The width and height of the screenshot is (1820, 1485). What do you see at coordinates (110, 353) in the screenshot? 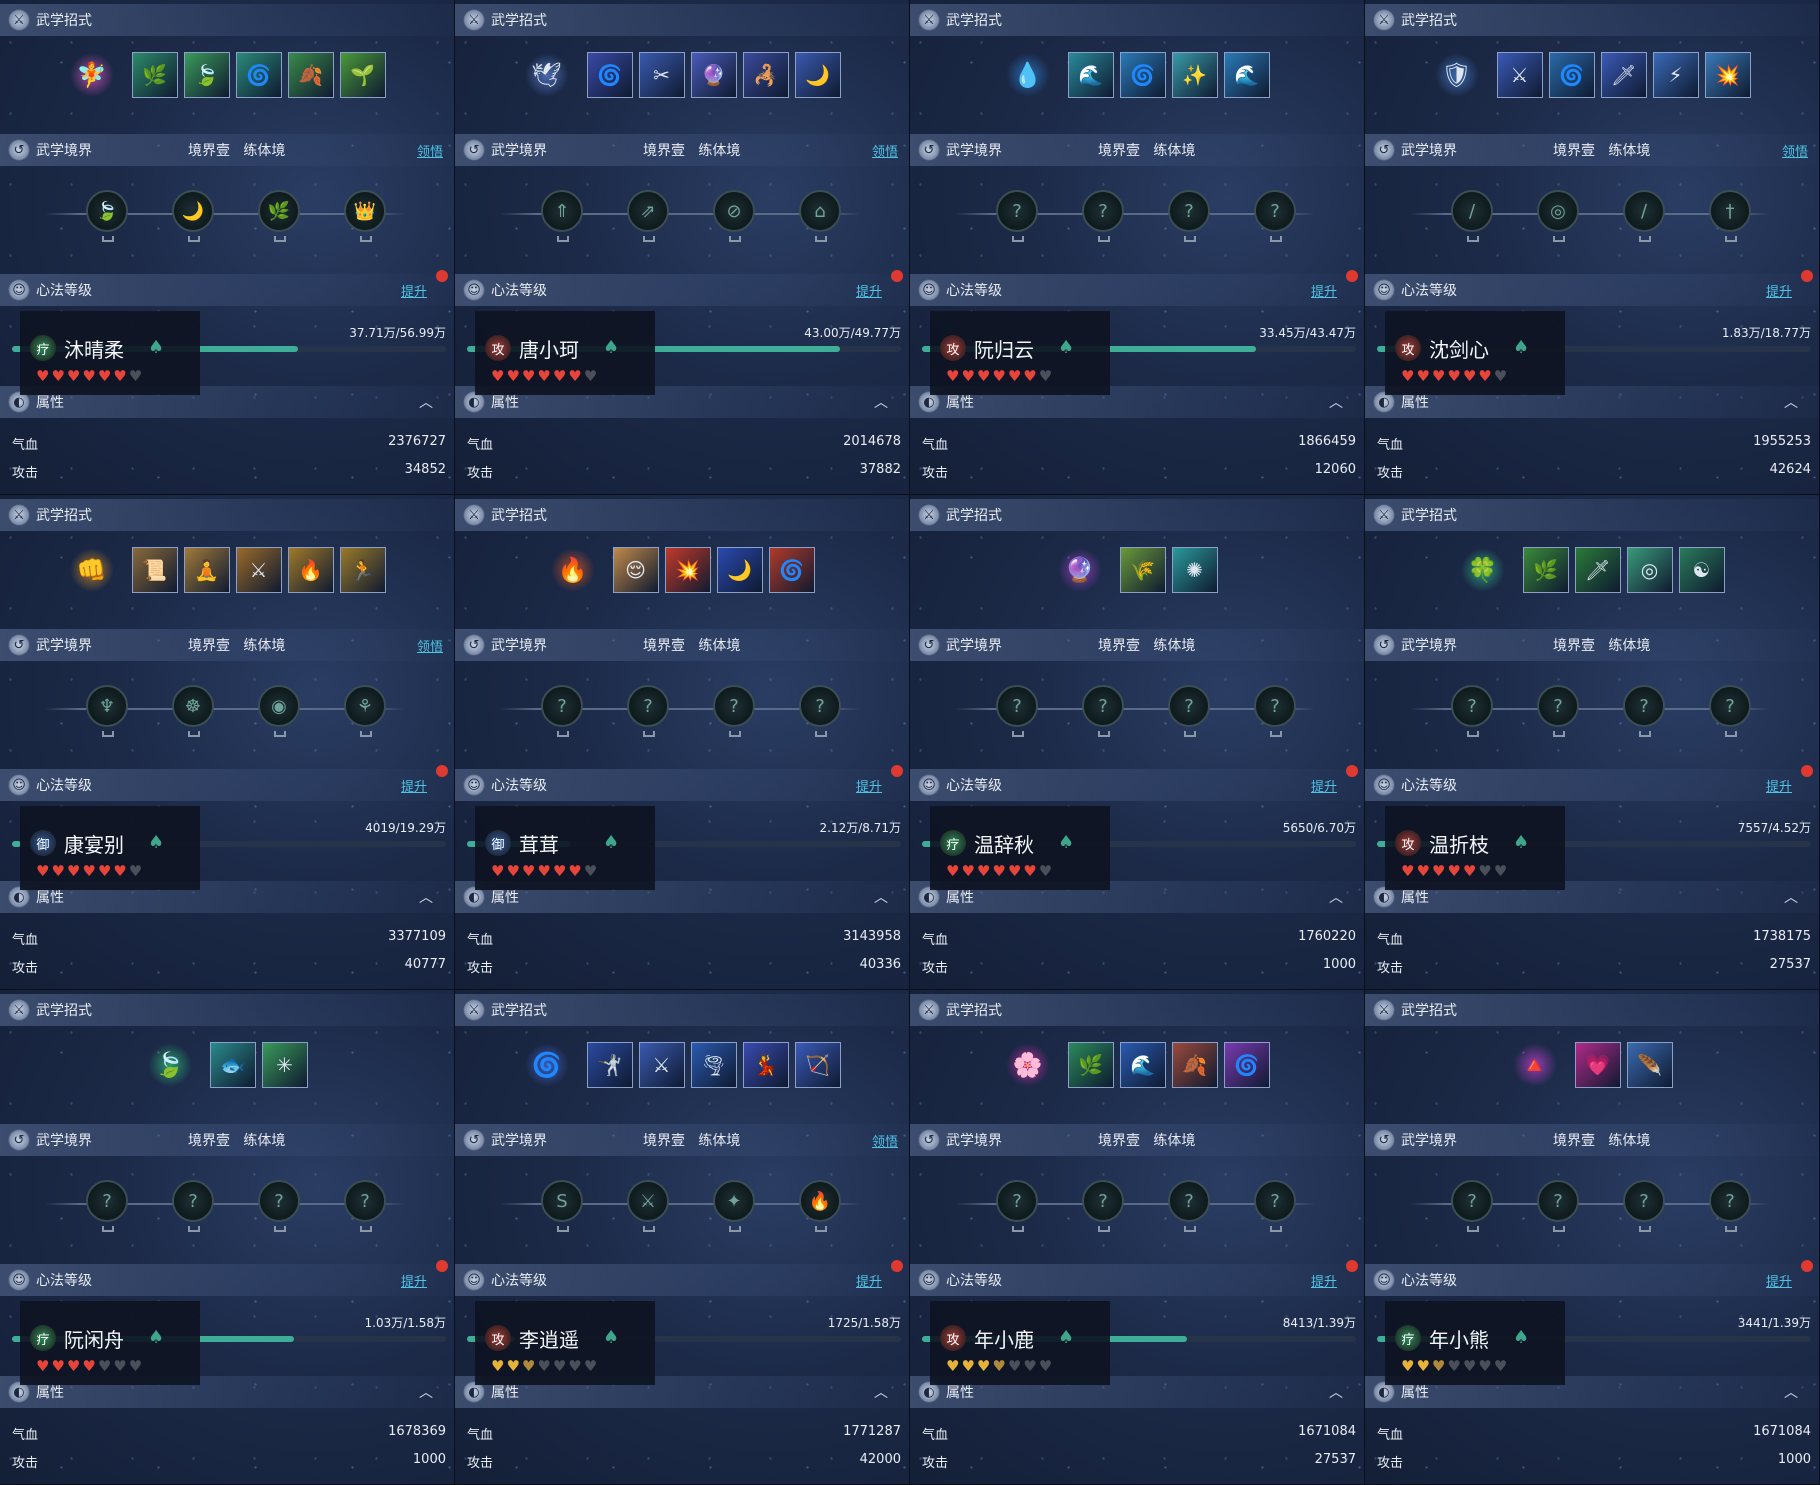
I see `character-name-card: 疗 沐晴柔 ♠ ♥♥♥♥♥♥♥` at bounding box center [110, 353].